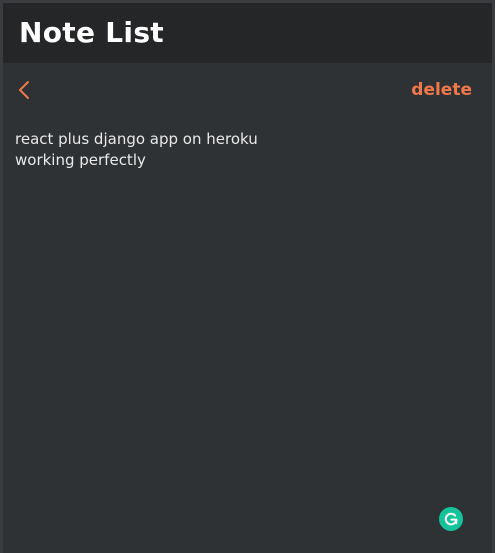  I want to click on header-bar: Note List, so click(247, 33).